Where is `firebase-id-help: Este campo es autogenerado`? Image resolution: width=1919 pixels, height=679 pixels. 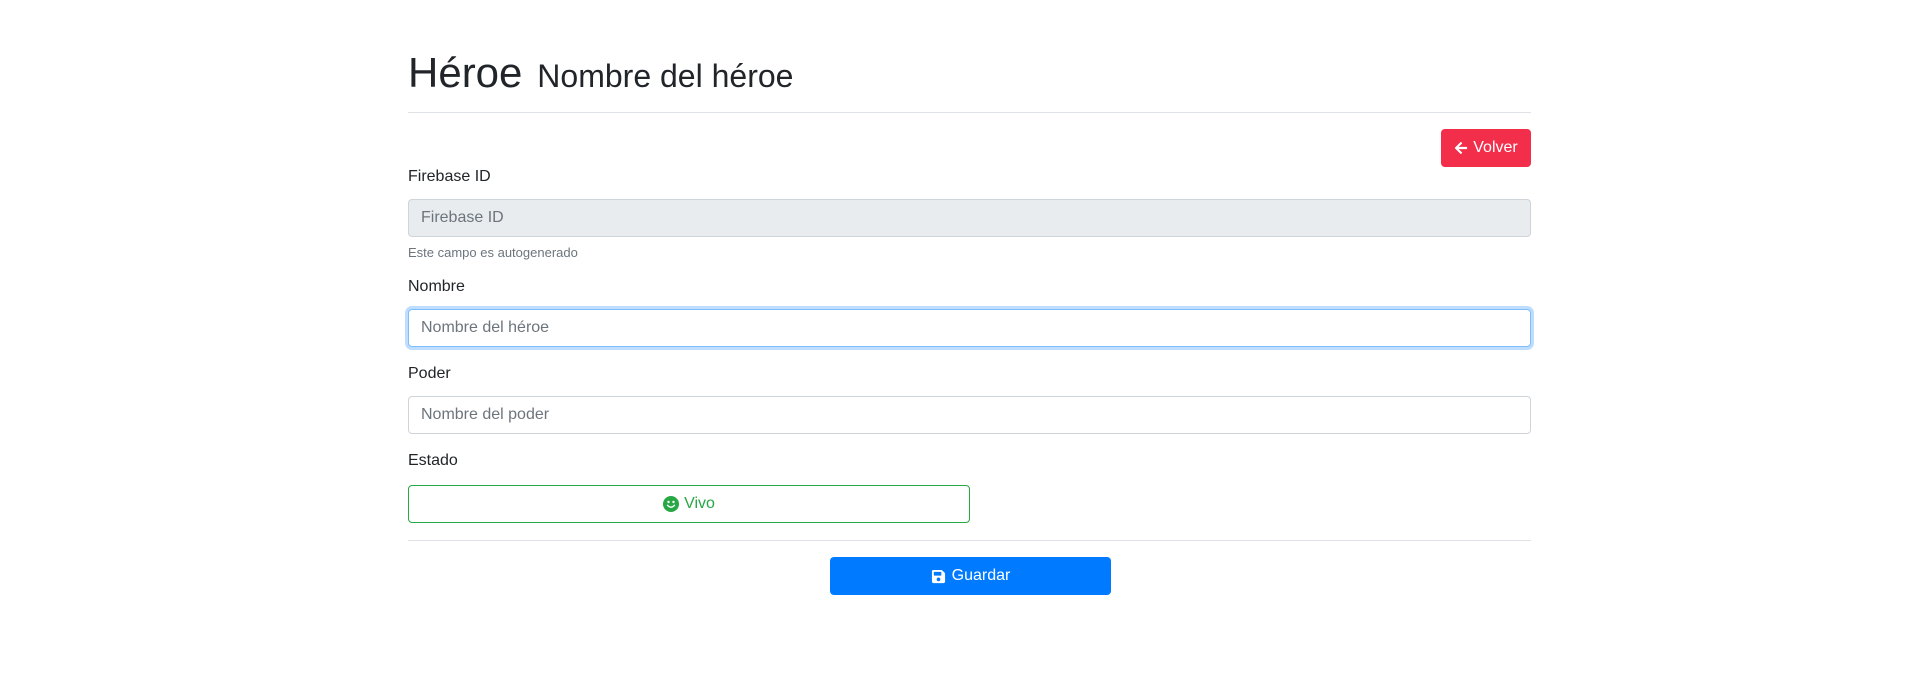
firebase-id-help: Este campo es autogenerado is located at coordinates (493, 252).